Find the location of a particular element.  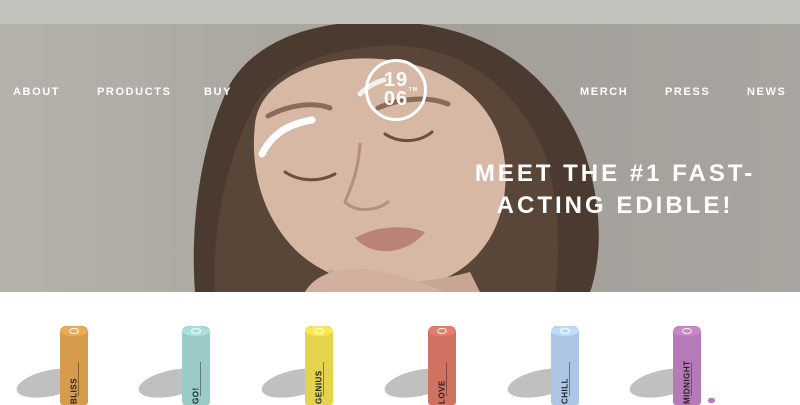

product-can: LOVE is located at coordinates (442, 365).